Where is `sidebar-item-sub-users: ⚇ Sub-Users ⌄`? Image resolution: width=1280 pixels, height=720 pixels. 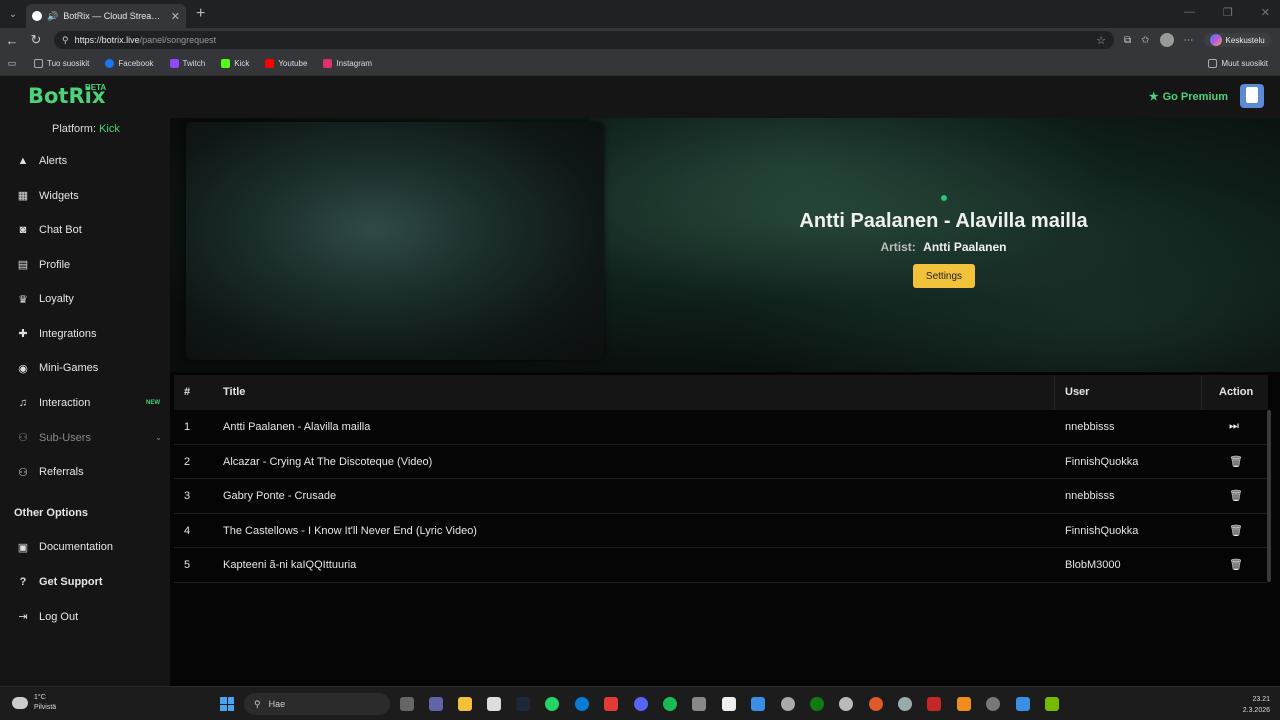
sidebar-item-sub-users: ⚇ Sub-Users ⌄ is located at coordinates (85, 438).